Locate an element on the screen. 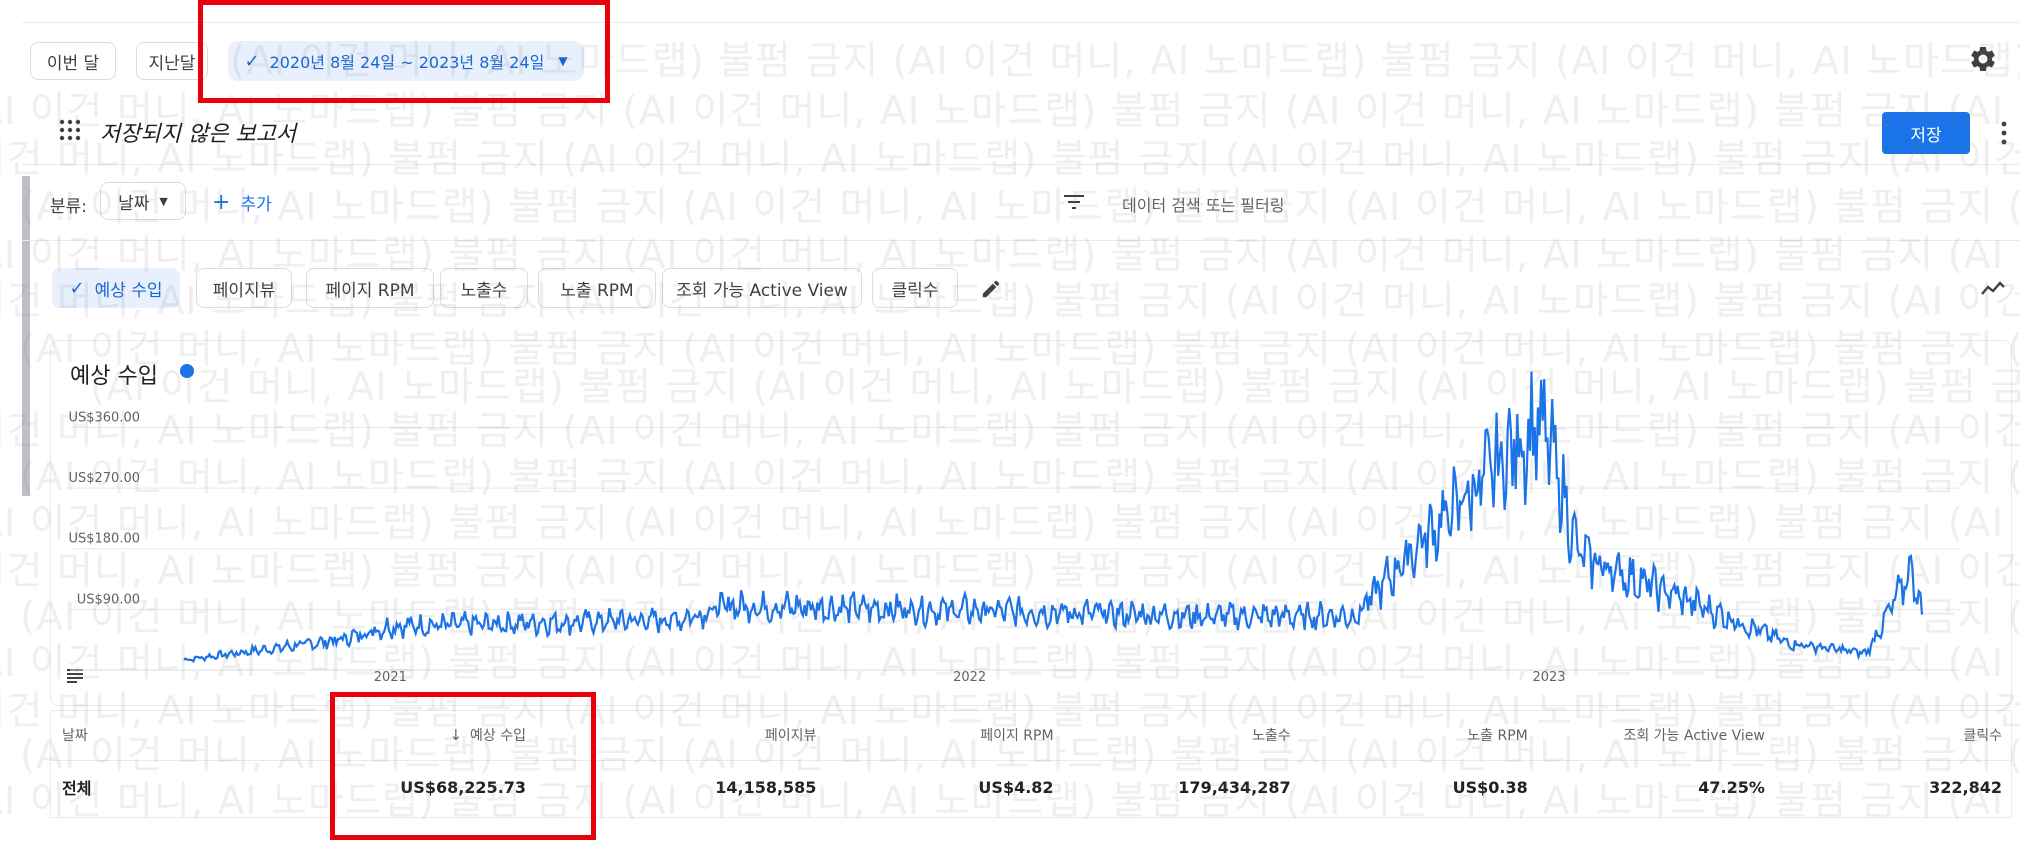 This screenshot has width=2020, height=864. x-tick-label: 2021 is located at coordinates (390, 677).